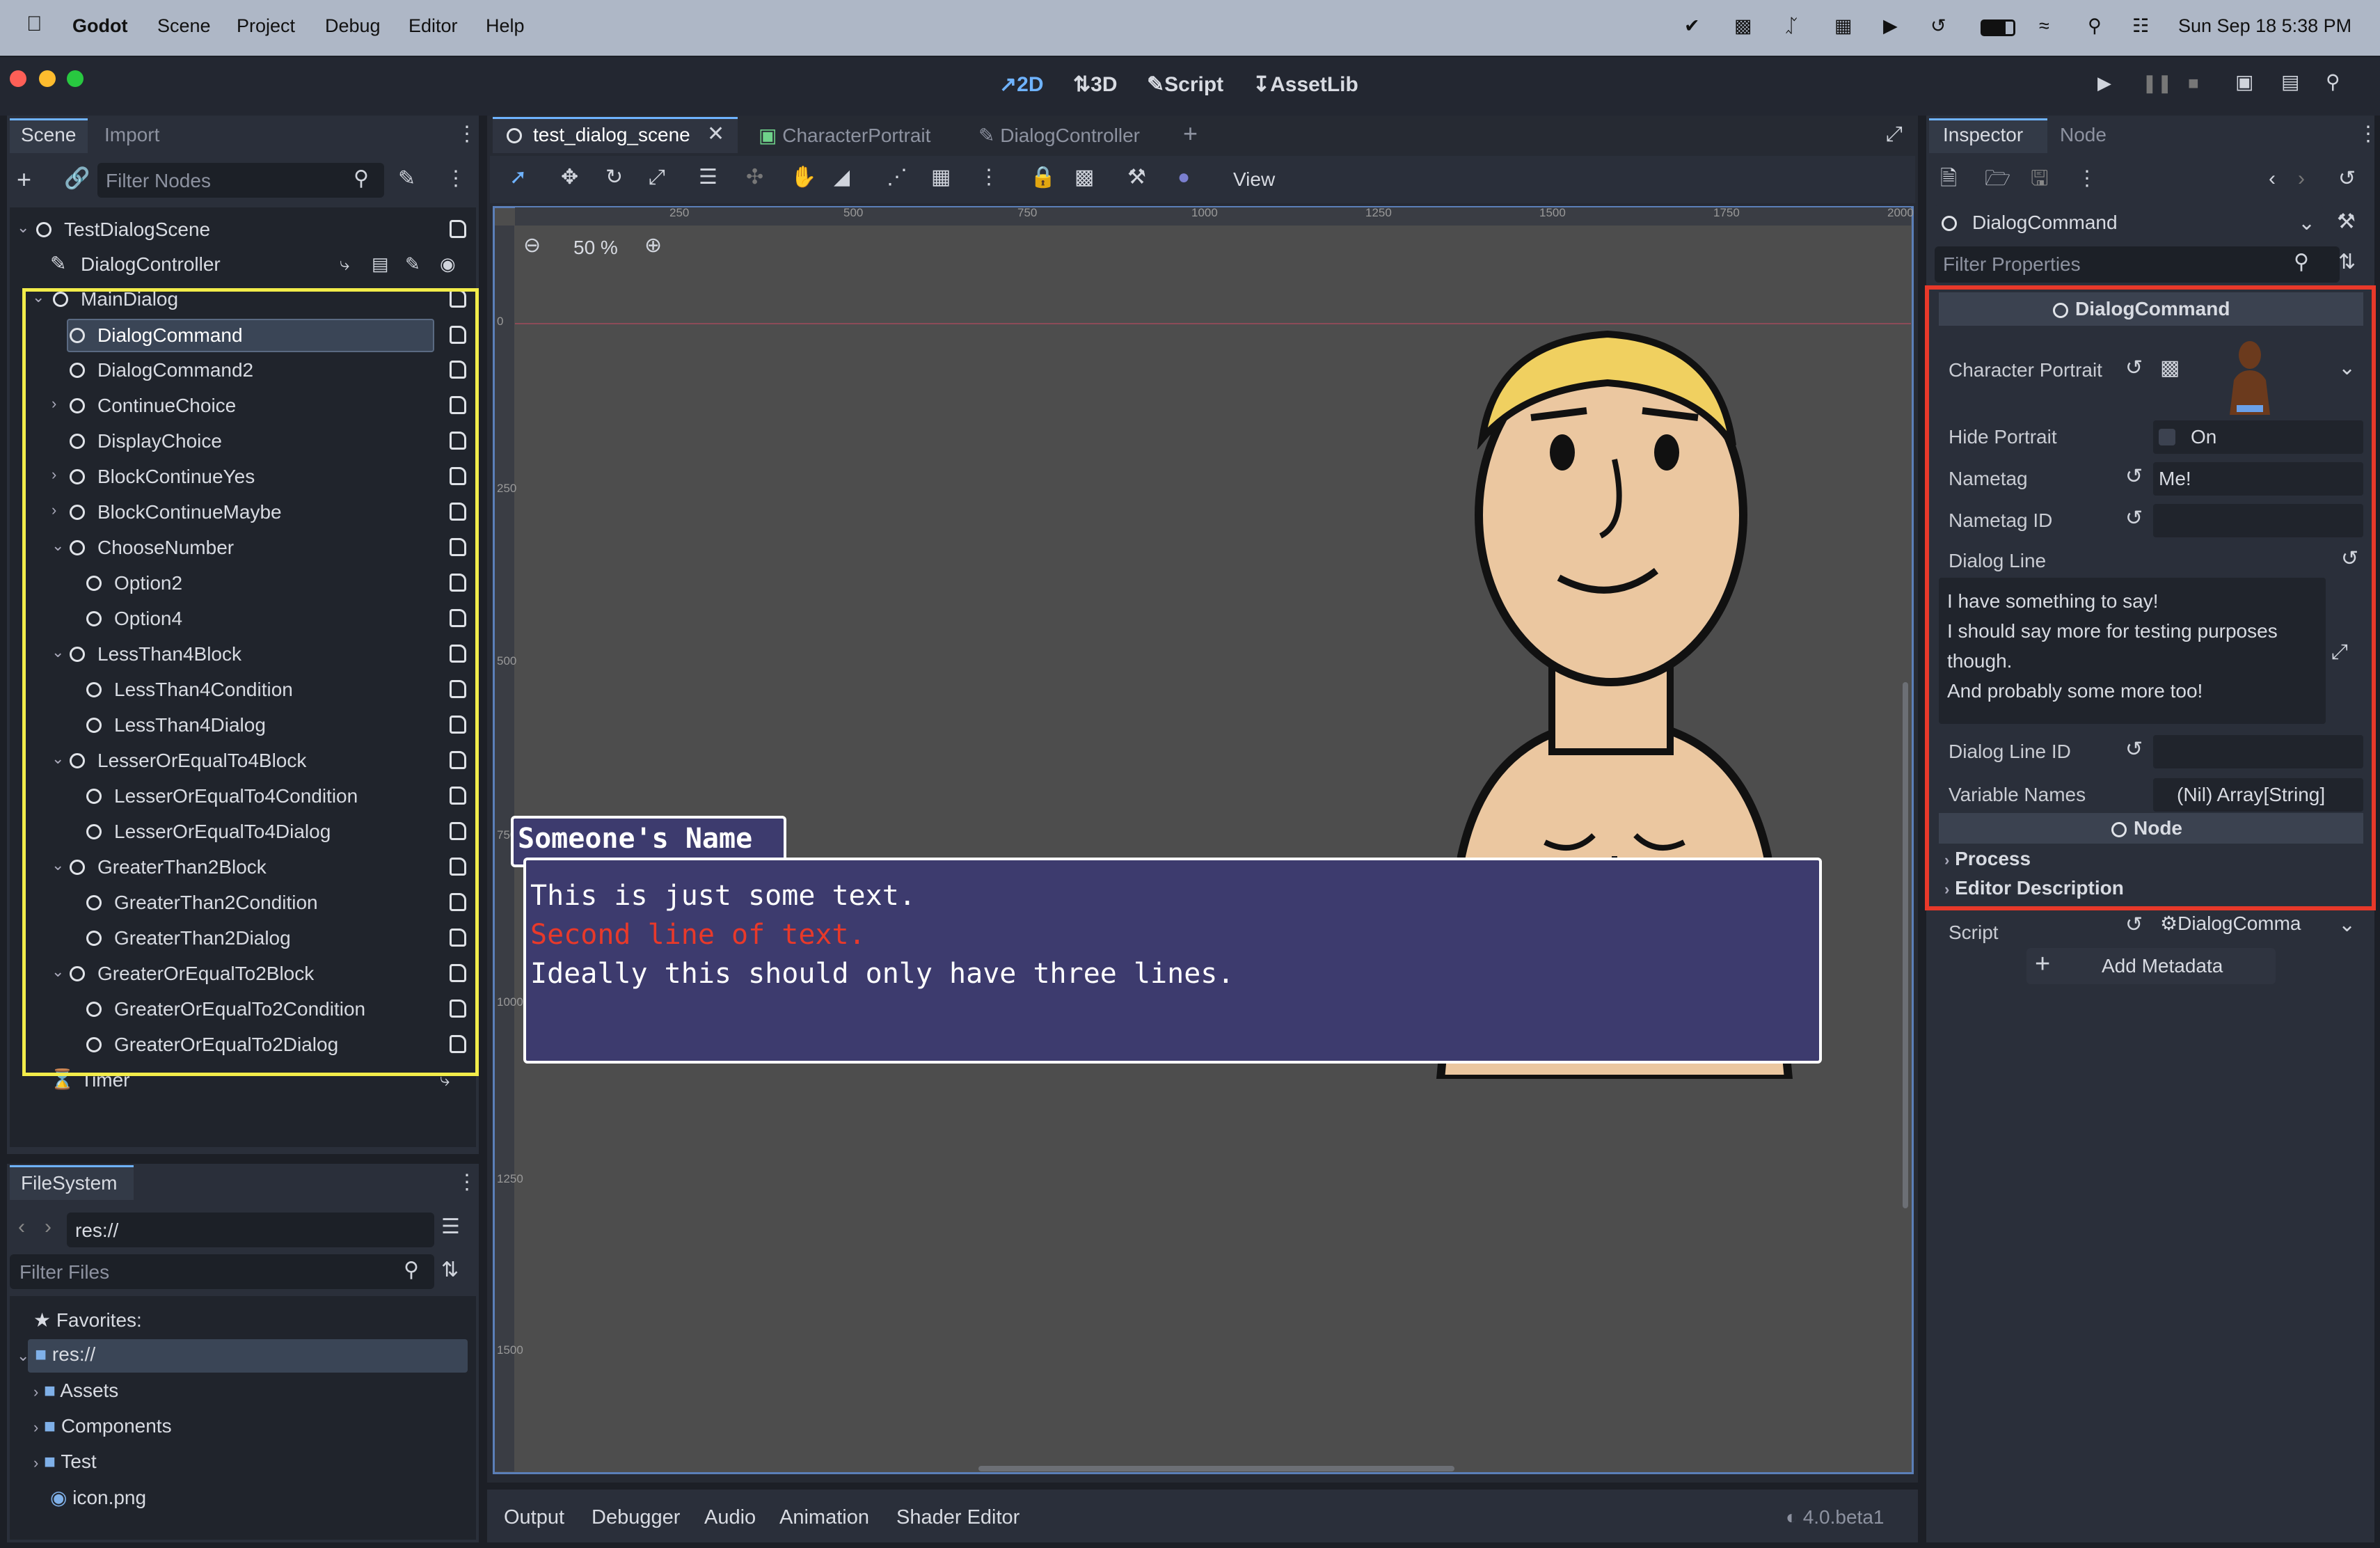  I want to click on script-value: ⚙DialogComma, so click(2230, 923).